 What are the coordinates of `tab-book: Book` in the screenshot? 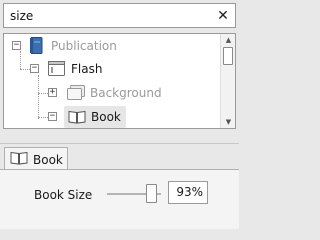 It's located at (36, 159).